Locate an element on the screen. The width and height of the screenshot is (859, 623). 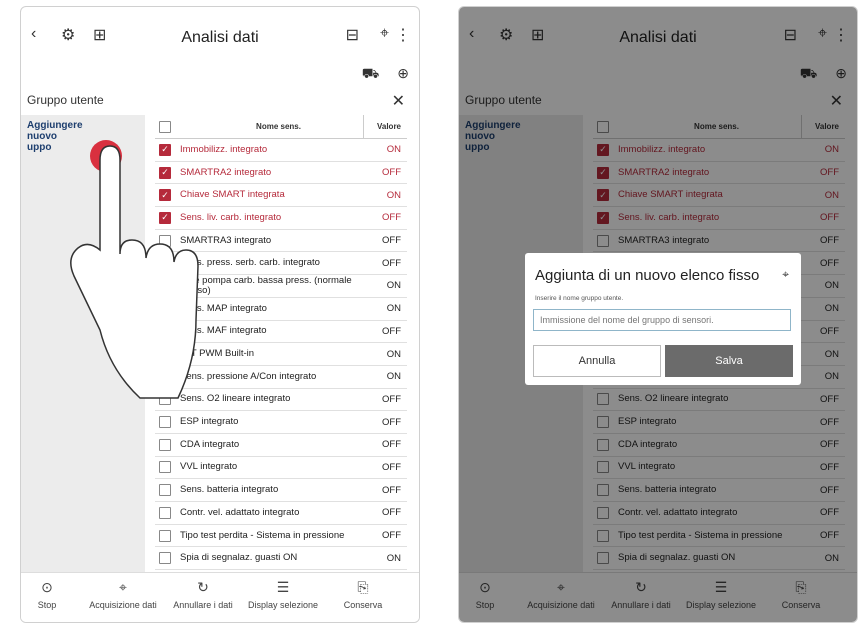
table-row: Sens. pressione A/Con integrato ON is located at coordinates (281, 377).